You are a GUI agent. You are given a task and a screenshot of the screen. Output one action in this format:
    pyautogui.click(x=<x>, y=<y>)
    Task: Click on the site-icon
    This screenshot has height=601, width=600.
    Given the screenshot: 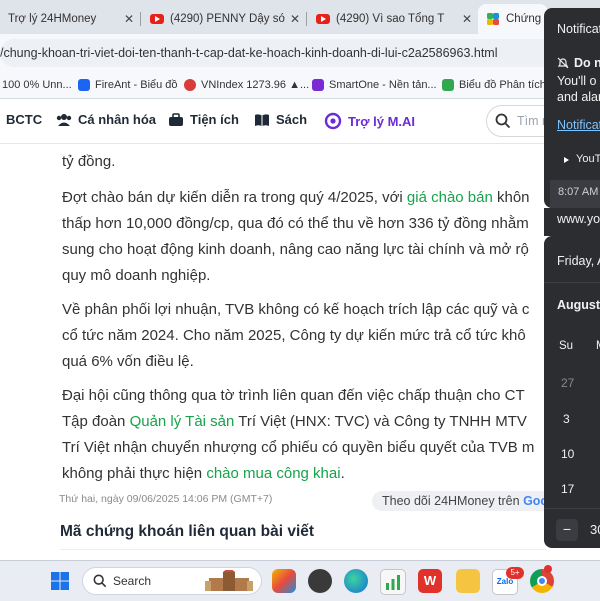 What is the action you would take?
    pyautogui.click(x=493, y=19)
    